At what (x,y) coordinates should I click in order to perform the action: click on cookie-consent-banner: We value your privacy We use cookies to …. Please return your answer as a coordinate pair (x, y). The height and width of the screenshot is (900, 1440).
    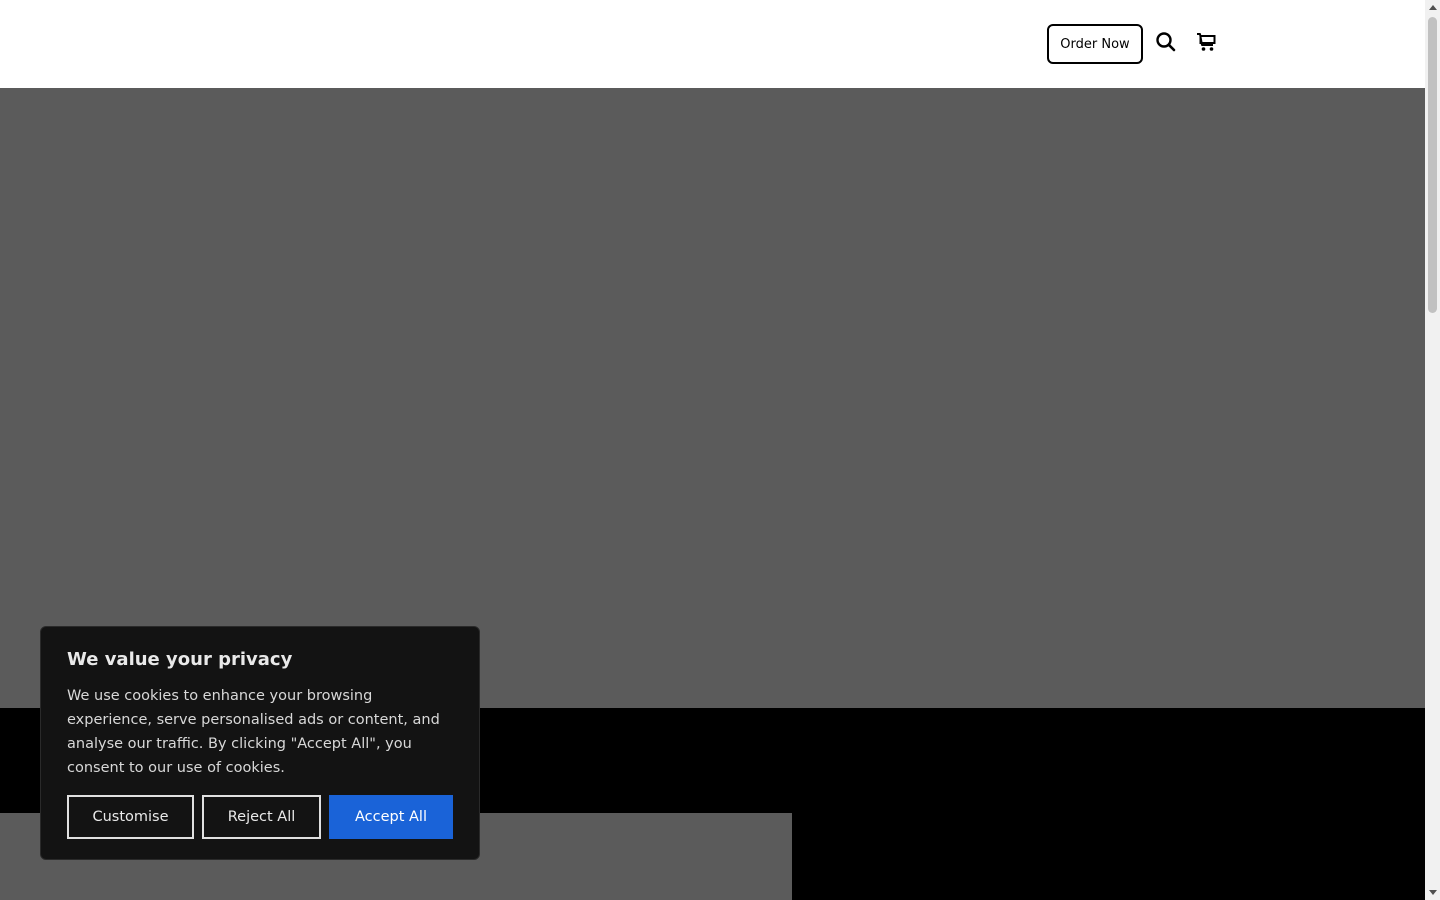
    Looking at the image, I should click on (260, 743).